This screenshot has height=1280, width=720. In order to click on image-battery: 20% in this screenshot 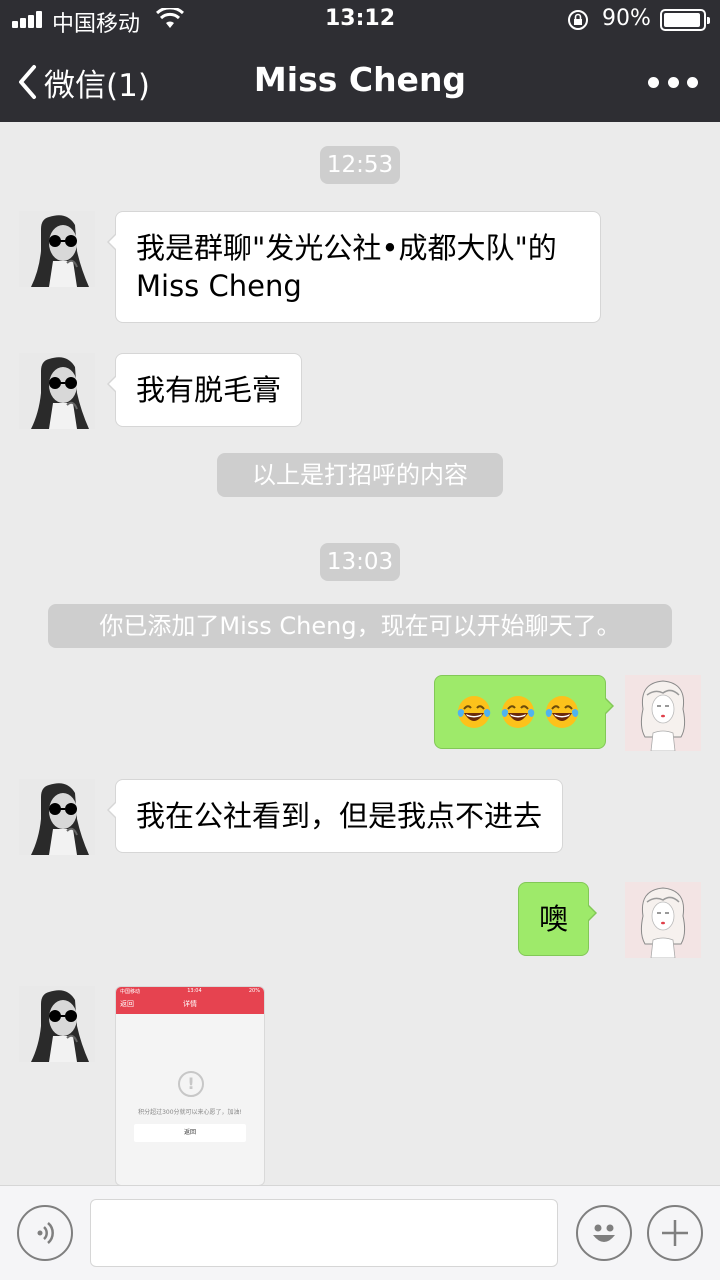, I will do `click(254, 991)`.